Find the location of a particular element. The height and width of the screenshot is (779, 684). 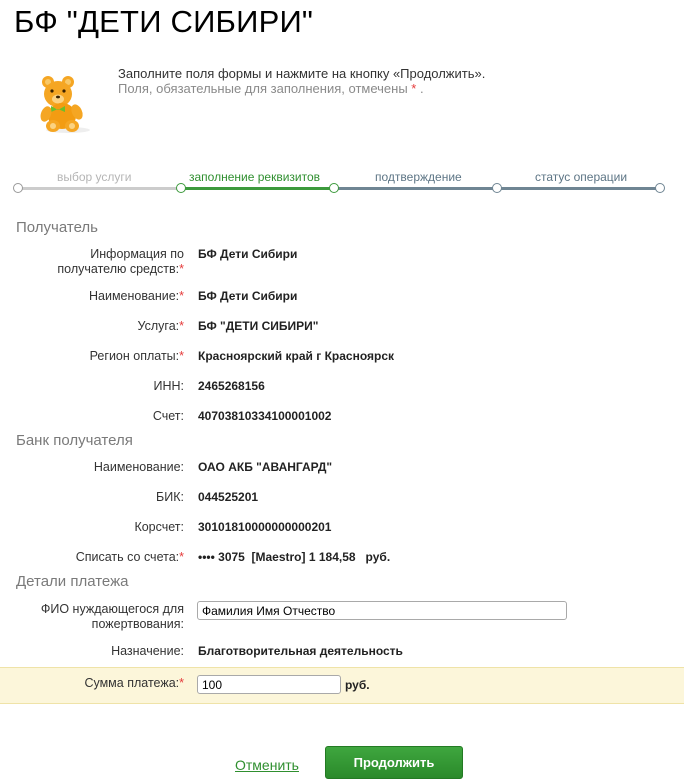

debit-account-label: Списать со счета:* is located at coordinates (130, 557).